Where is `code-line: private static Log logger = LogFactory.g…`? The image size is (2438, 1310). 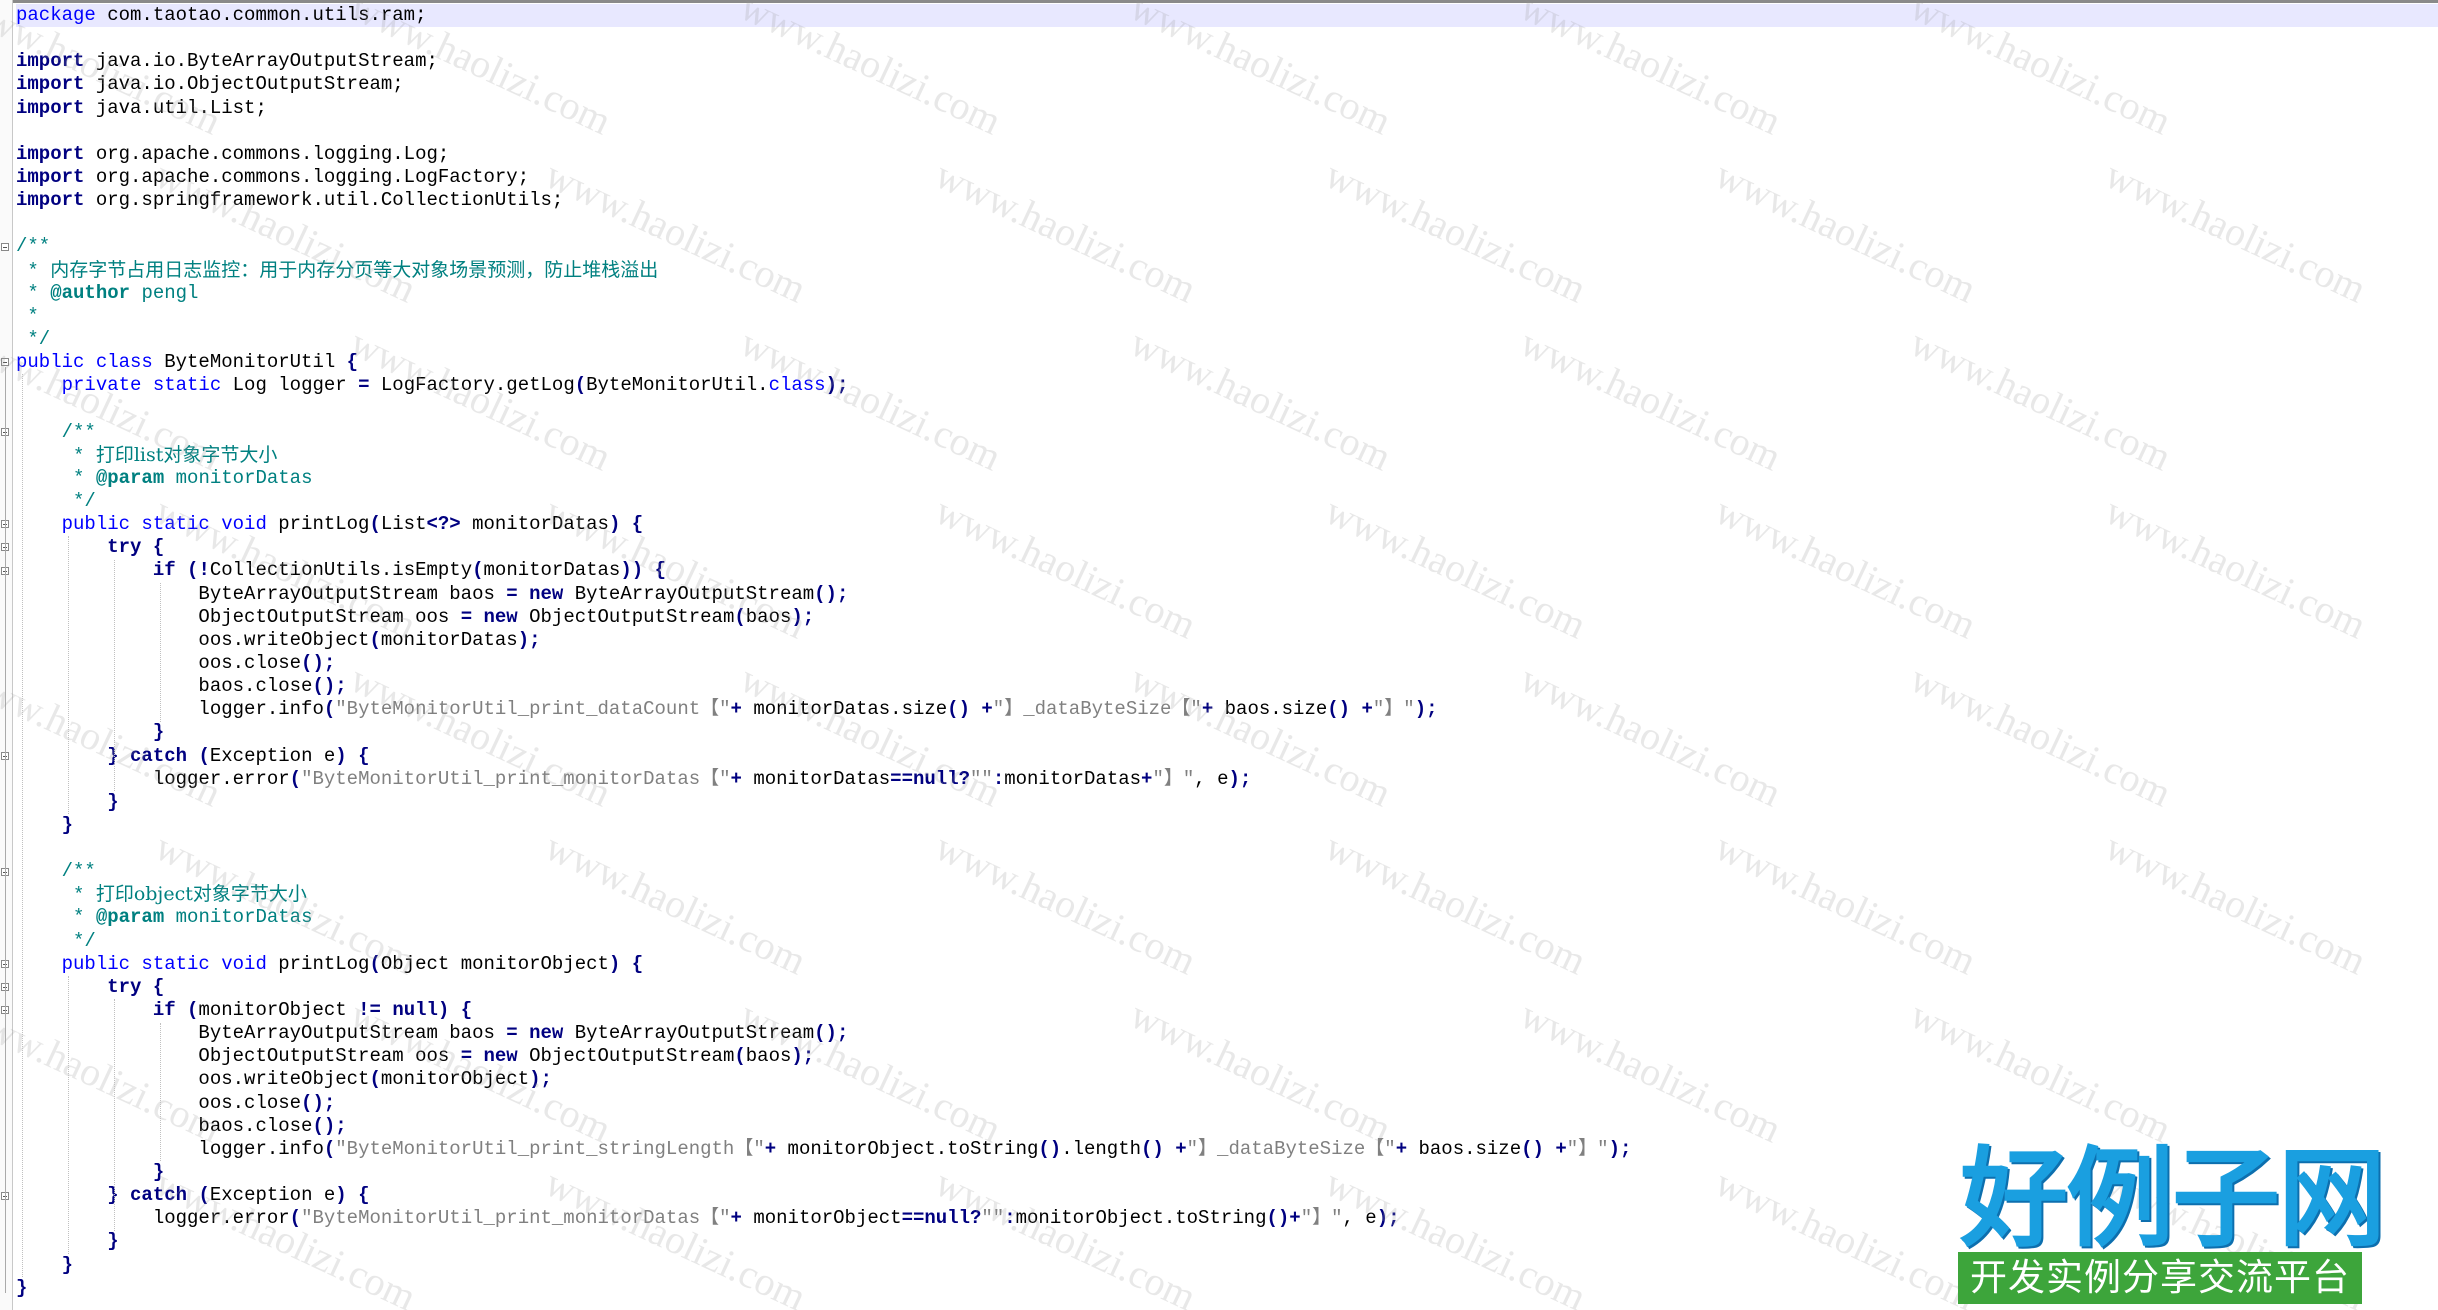 code-line: private static Log logger = LogFactory.g… is located at coordinates (1227, 385).